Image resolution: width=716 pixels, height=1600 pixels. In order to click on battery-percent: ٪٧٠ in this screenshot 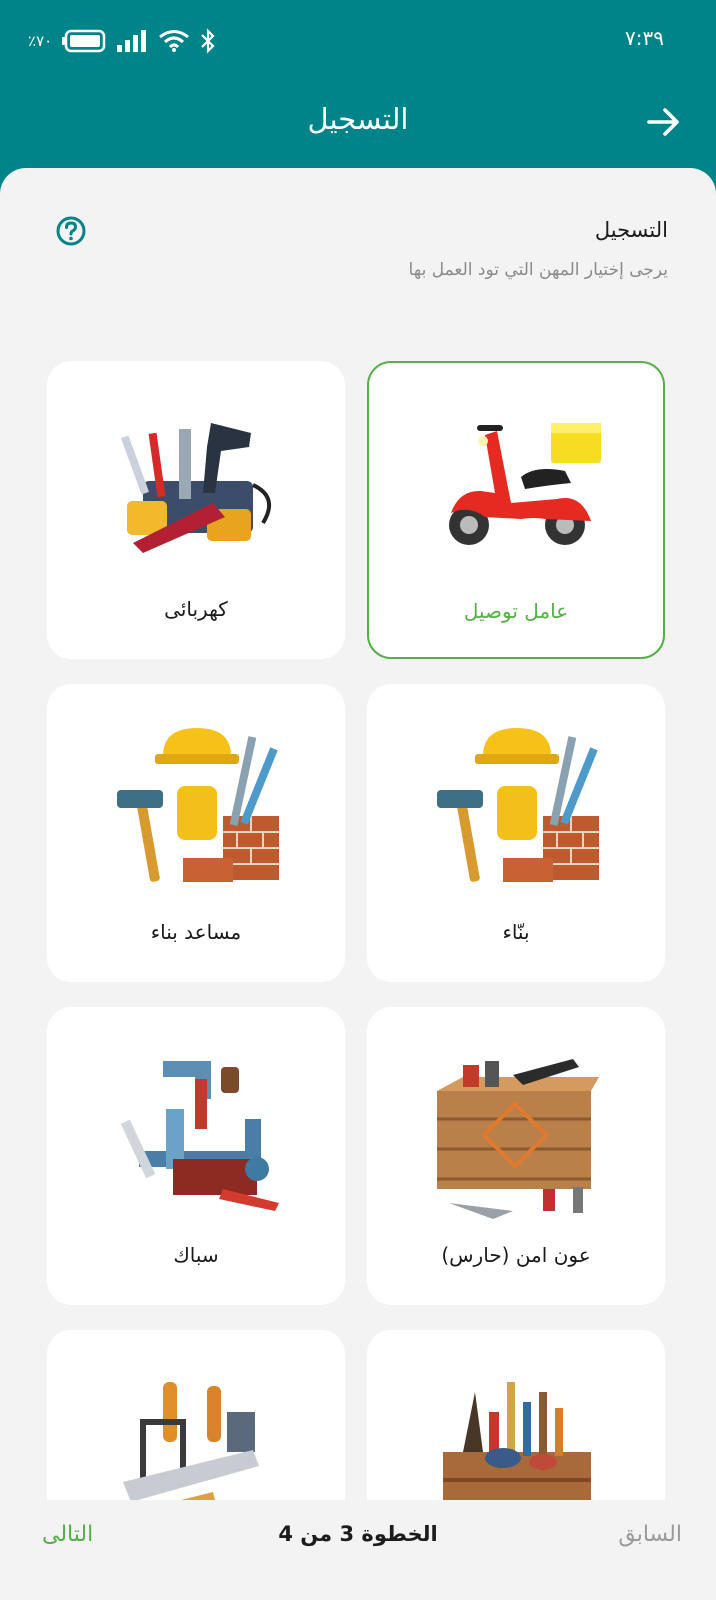, I will do `click(40, 41)`.